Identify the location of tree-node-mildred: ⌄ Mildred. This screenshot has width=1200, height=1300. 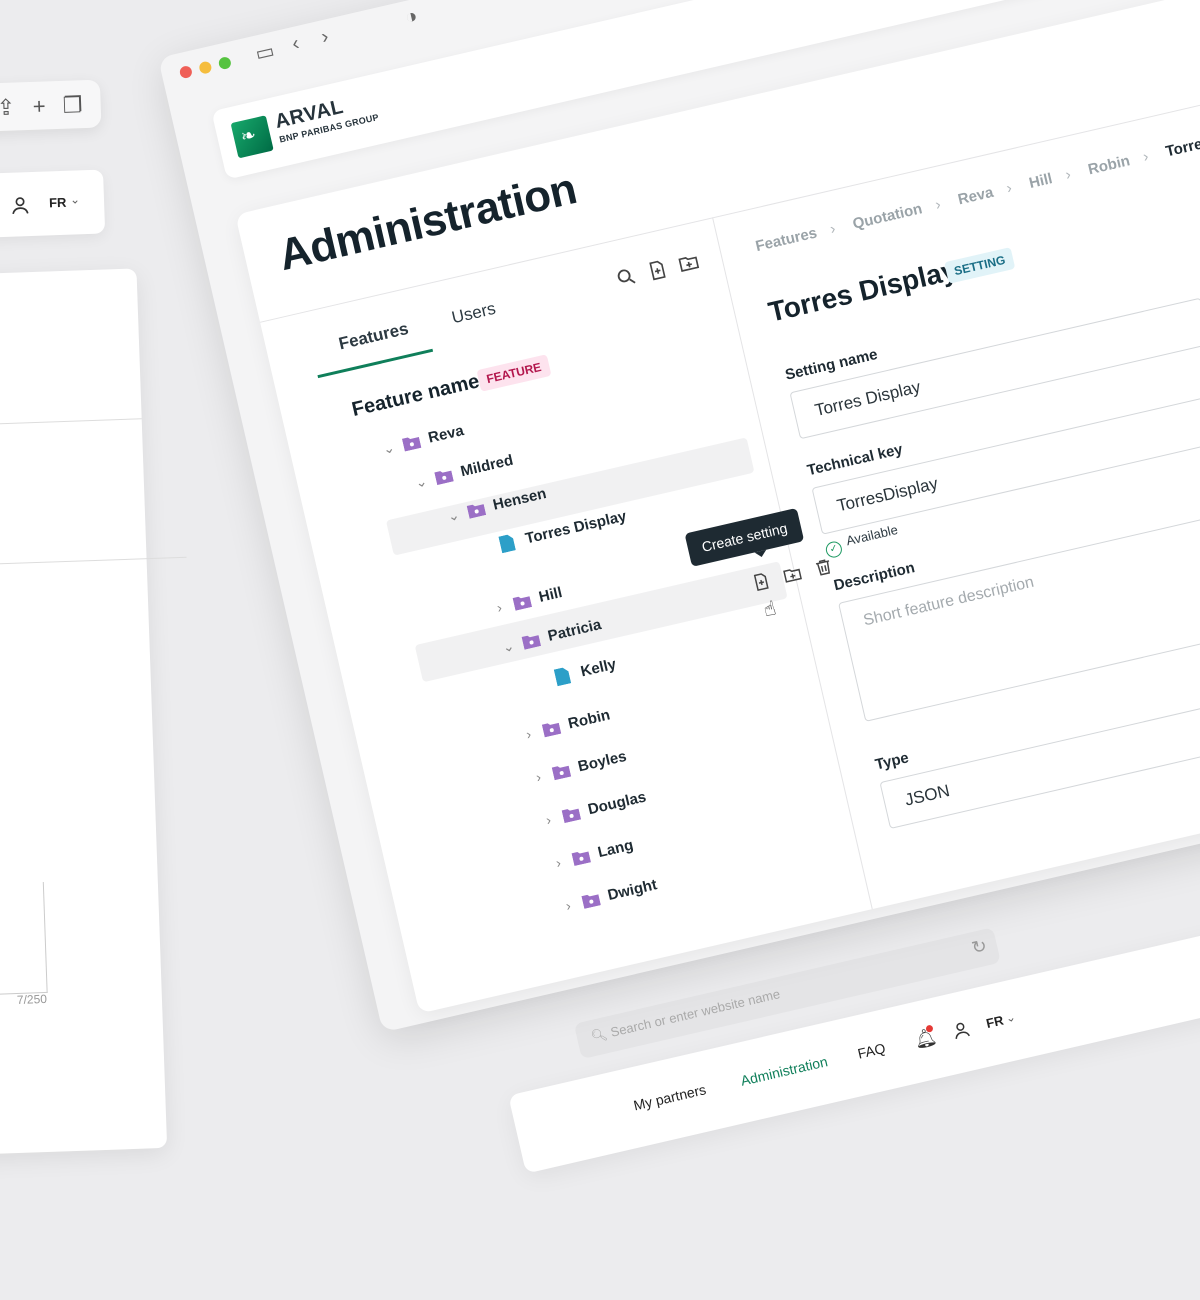
(463, 477).